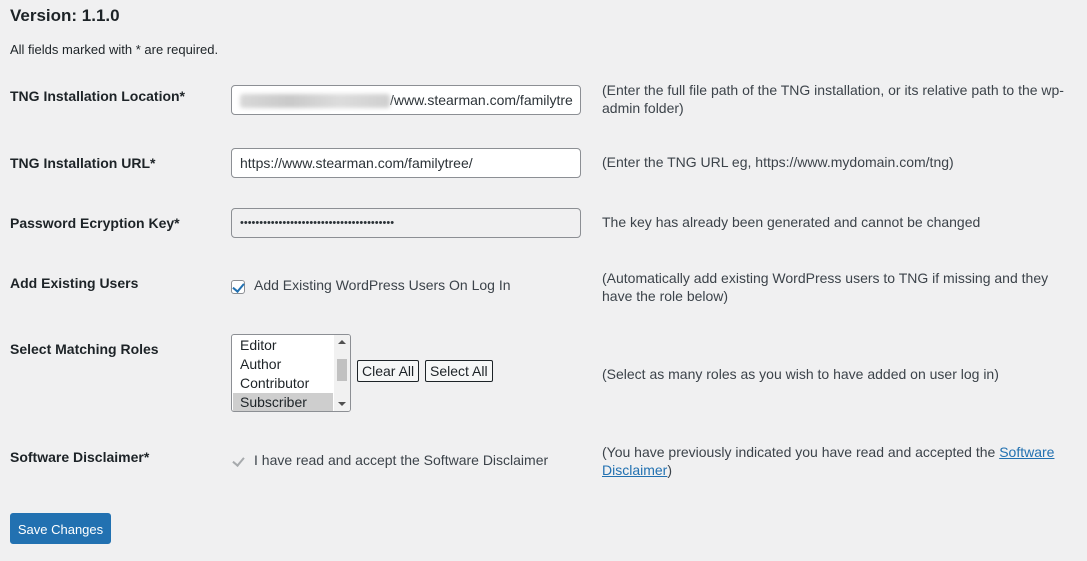  I want to click on location-value: /www.stearman.com/familytre, so click(481, 100).